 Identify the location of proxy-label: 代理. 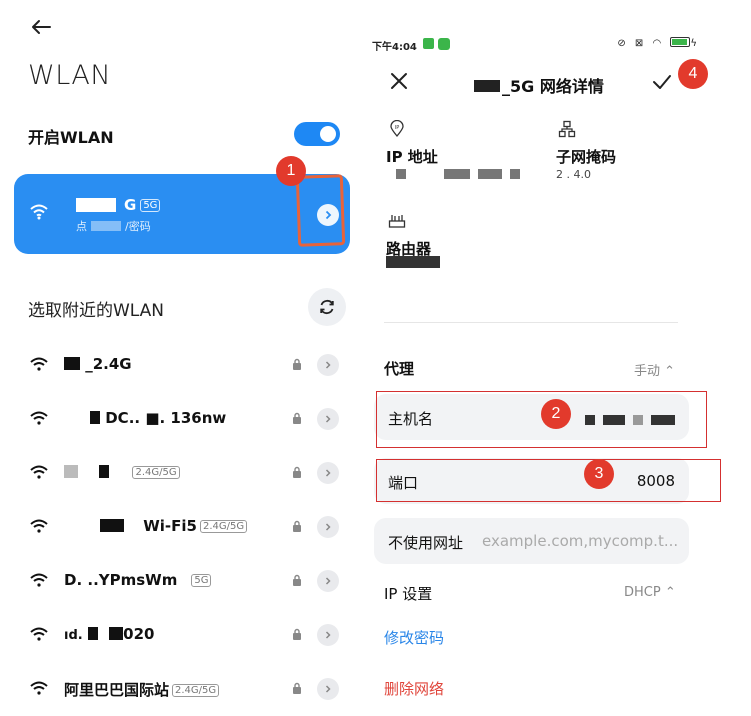
(399, 369).